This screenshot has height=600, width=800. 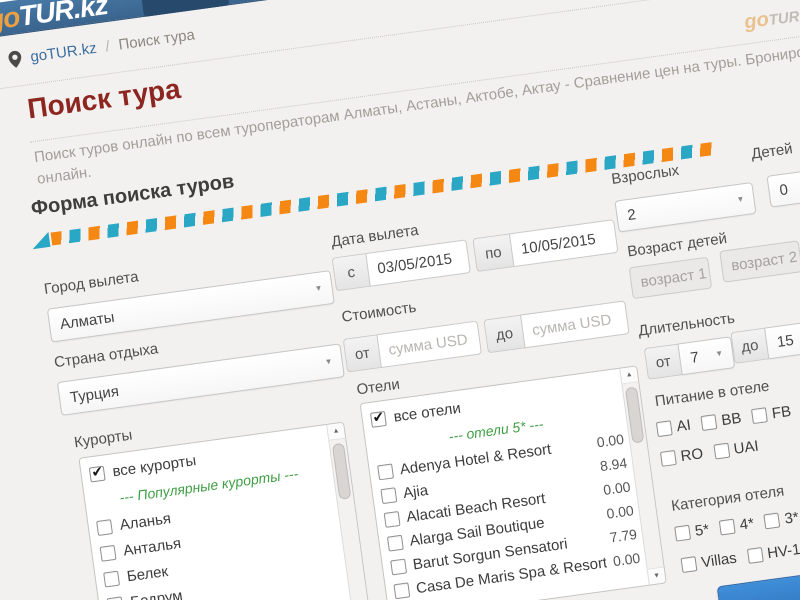 I want to click on meal-option-bb: BB, so click(x=721, y=421).